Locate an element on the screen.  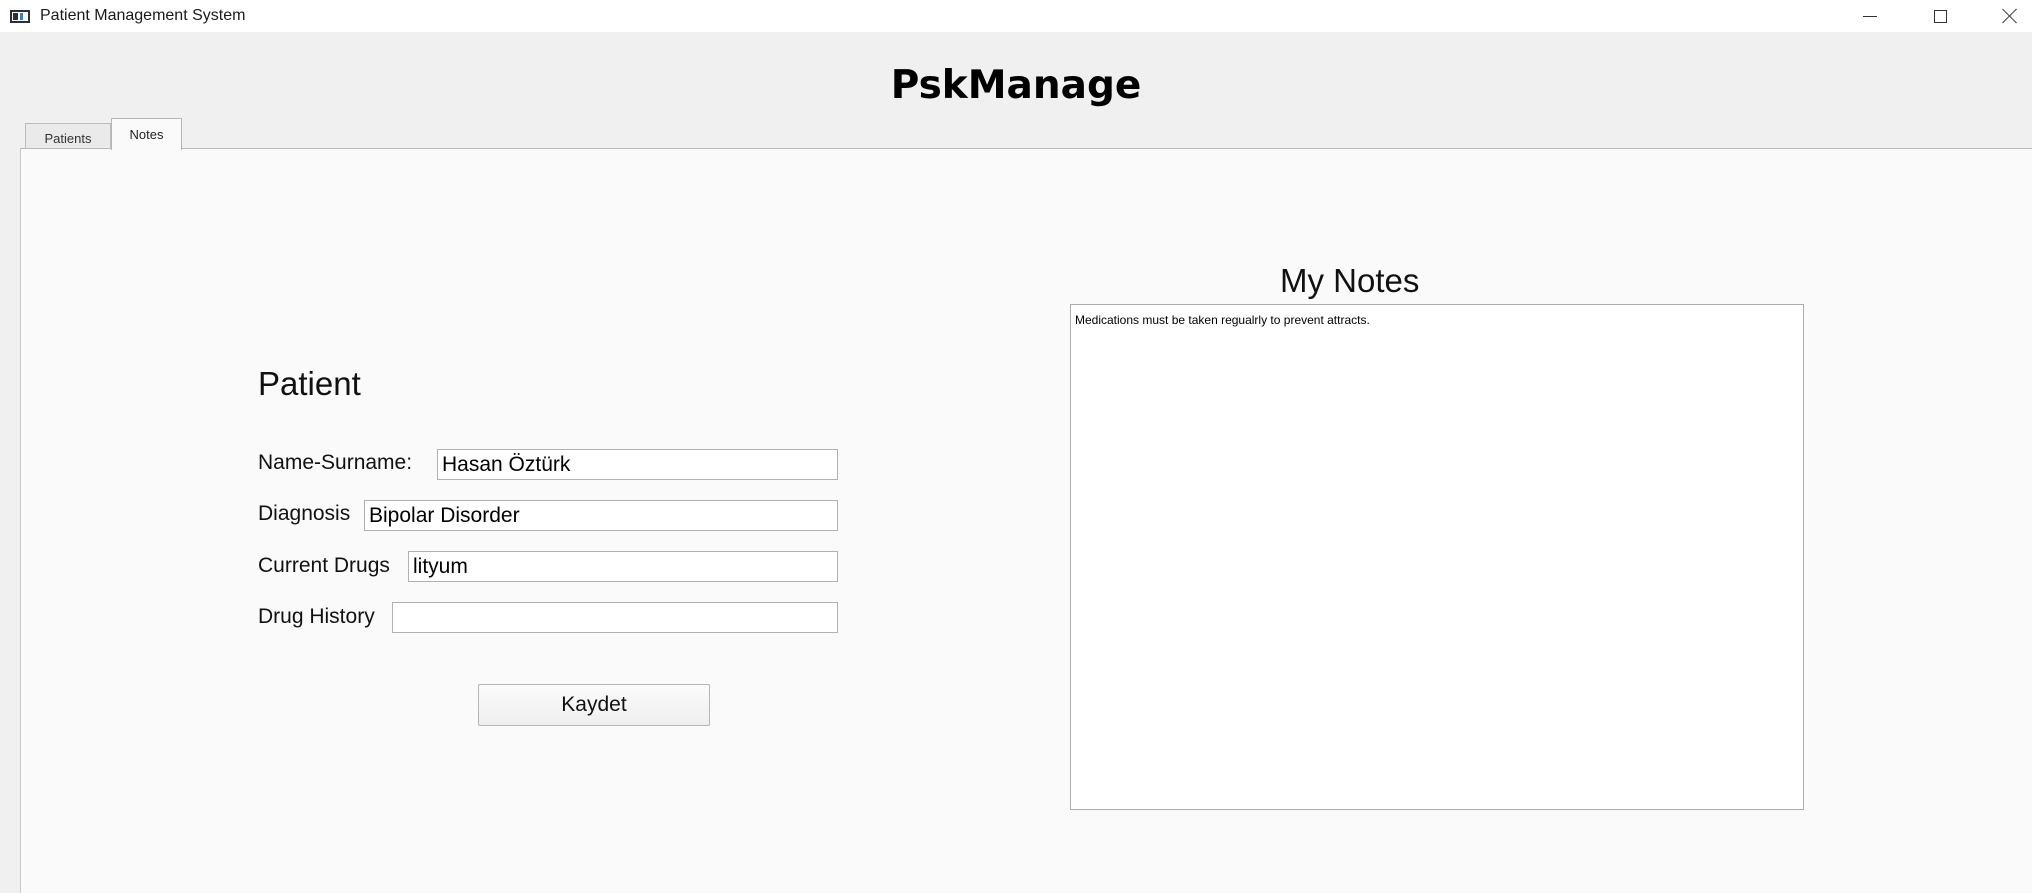
notes-section-title: My Notes is located at coordinates (1350, 280).